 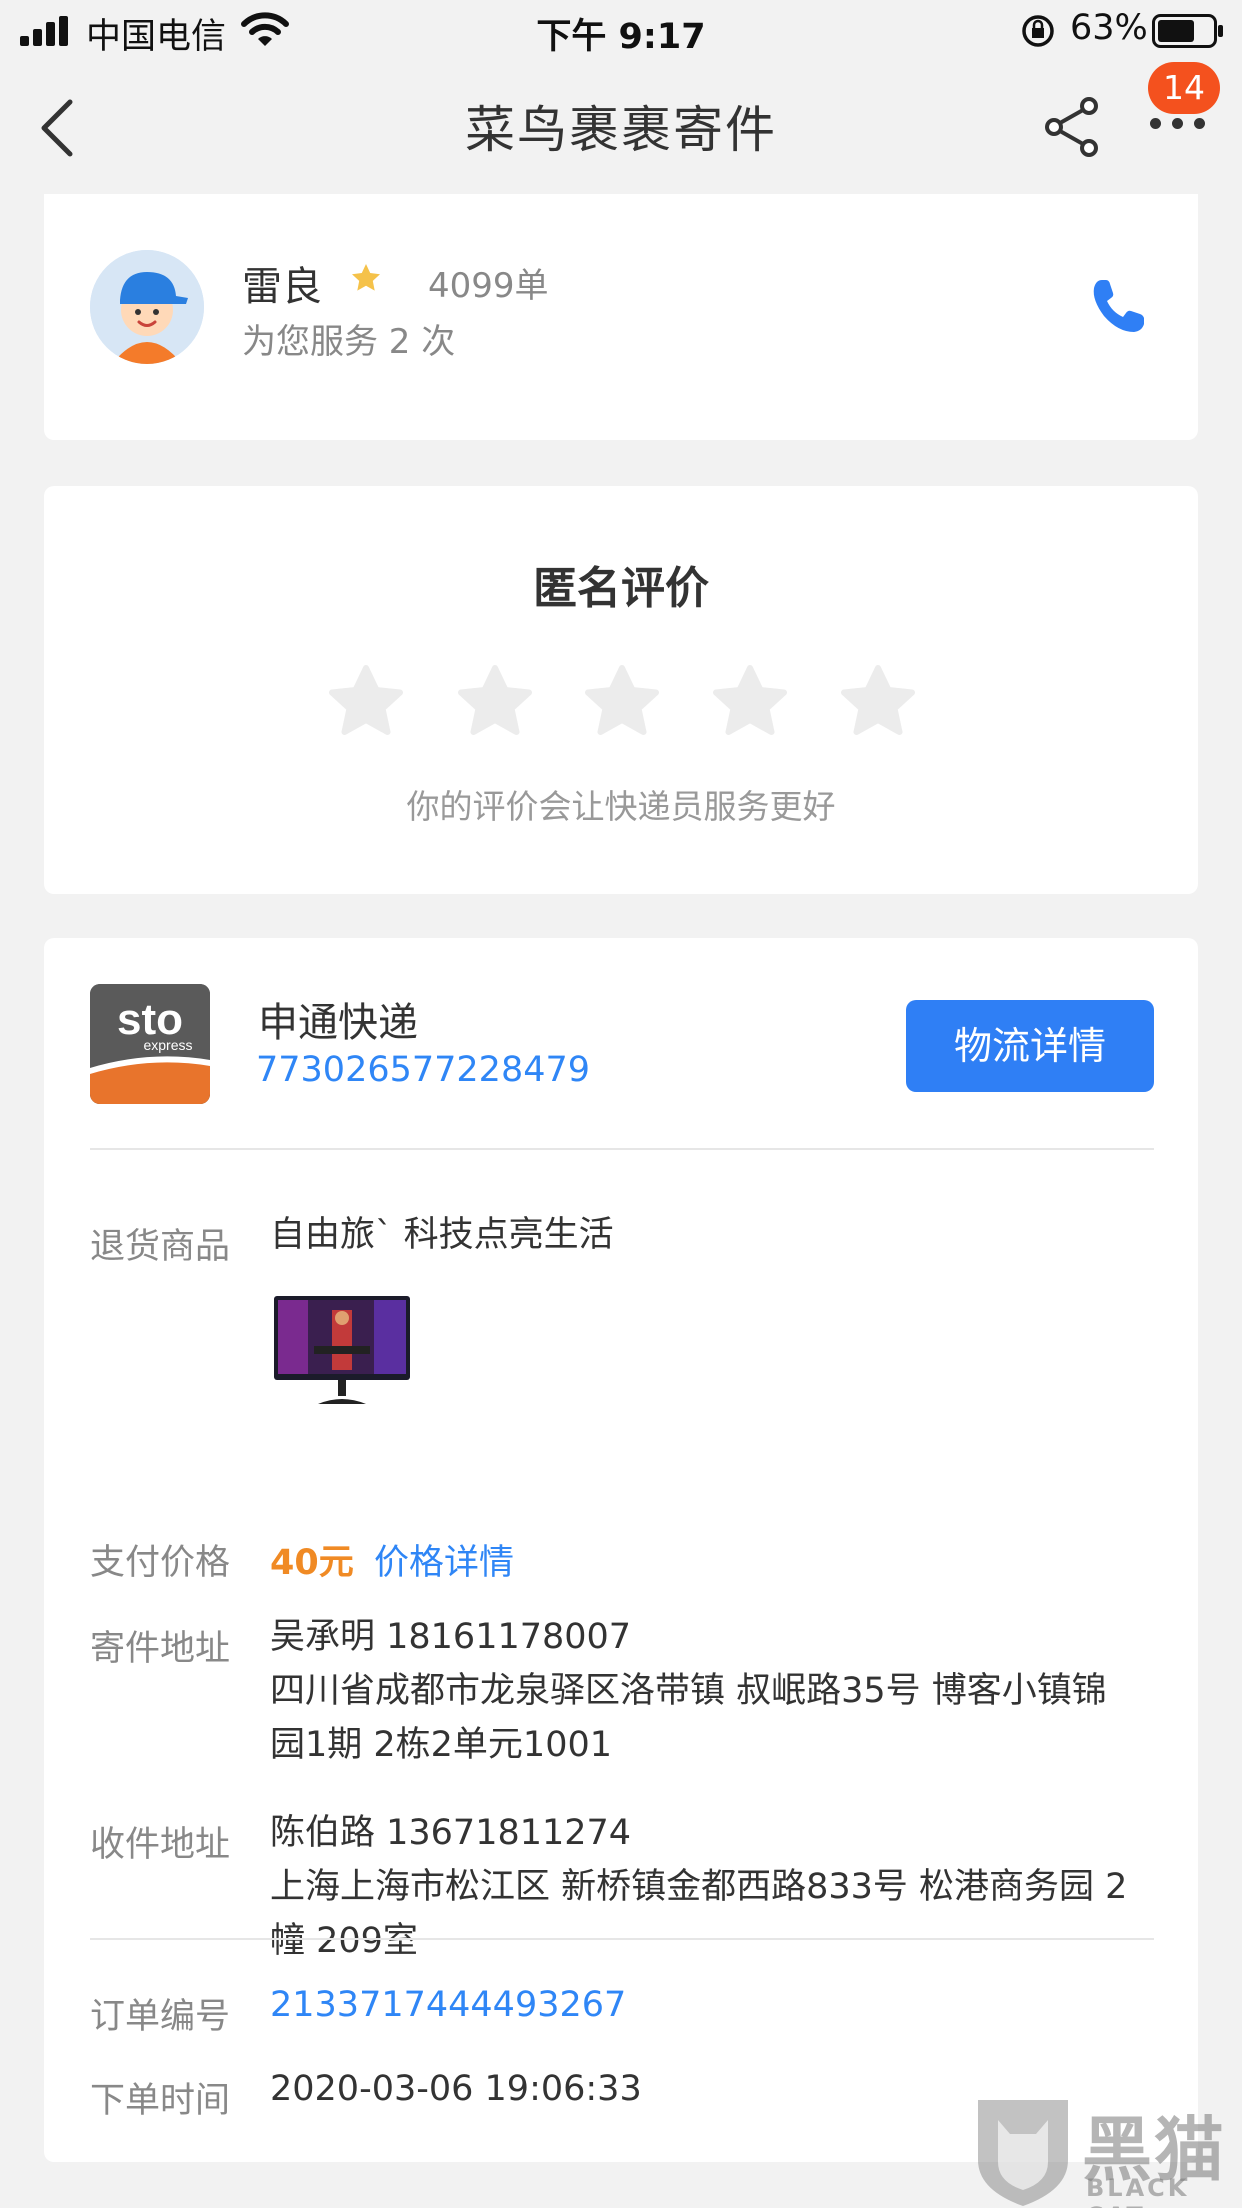 I want to click on courier-avatar, so click(x=147, y=307).